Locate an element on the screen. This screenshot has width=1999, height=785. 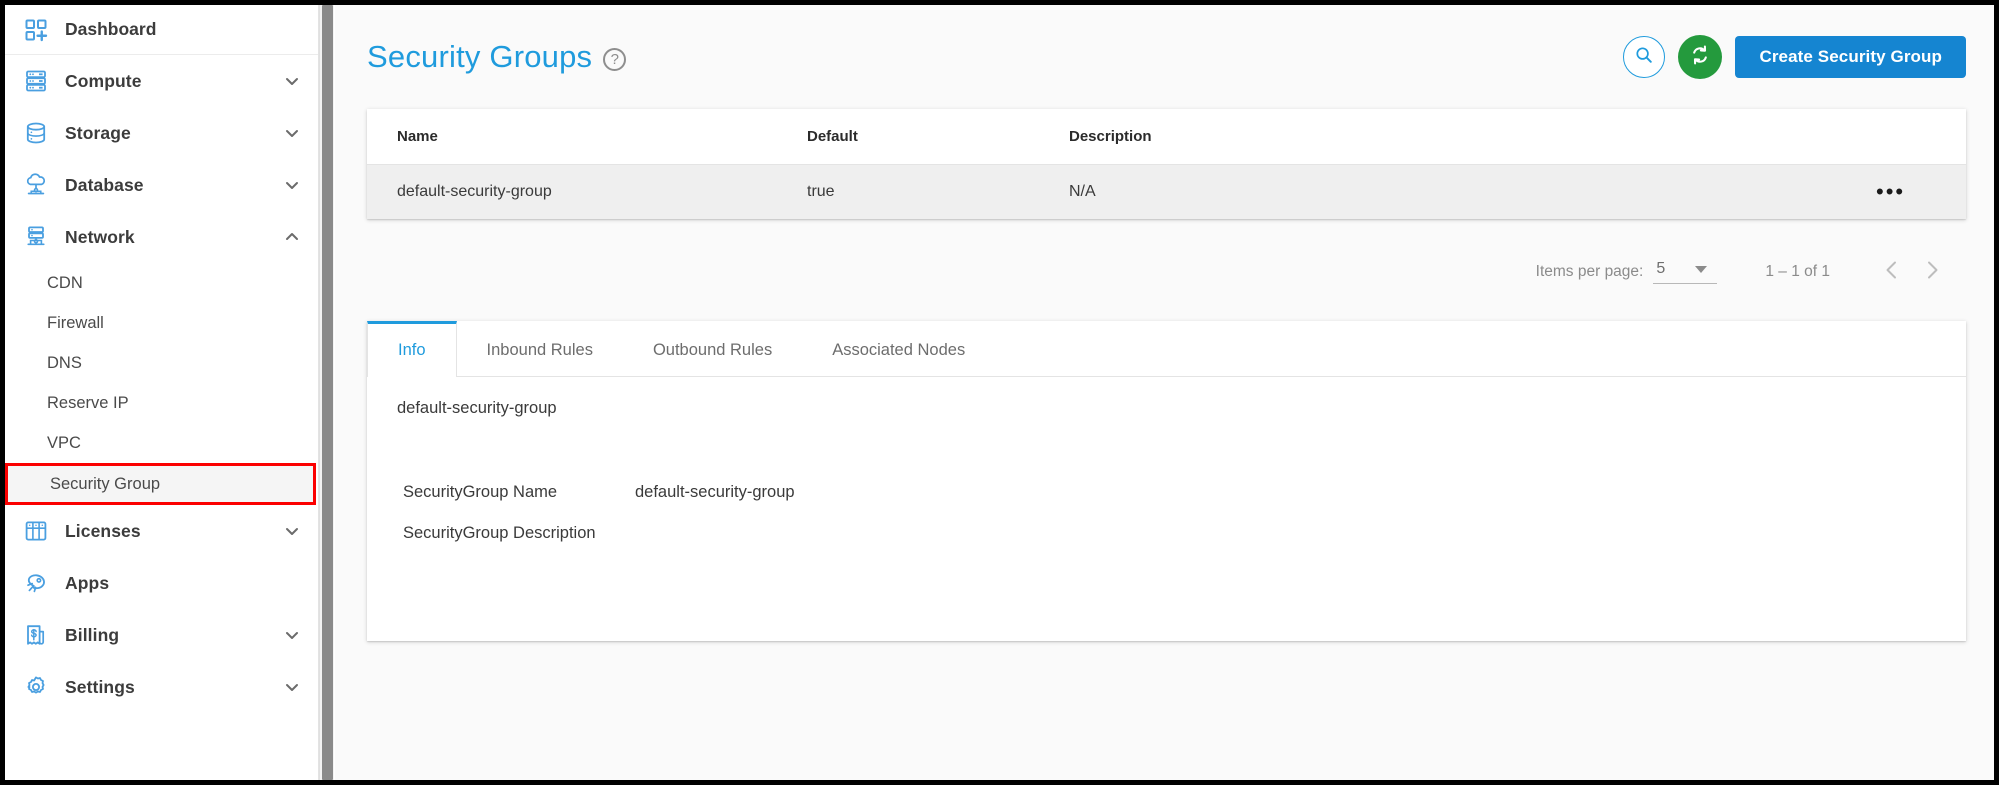
sidebar-item-dns: DNS is located at coordinates (161, 363).